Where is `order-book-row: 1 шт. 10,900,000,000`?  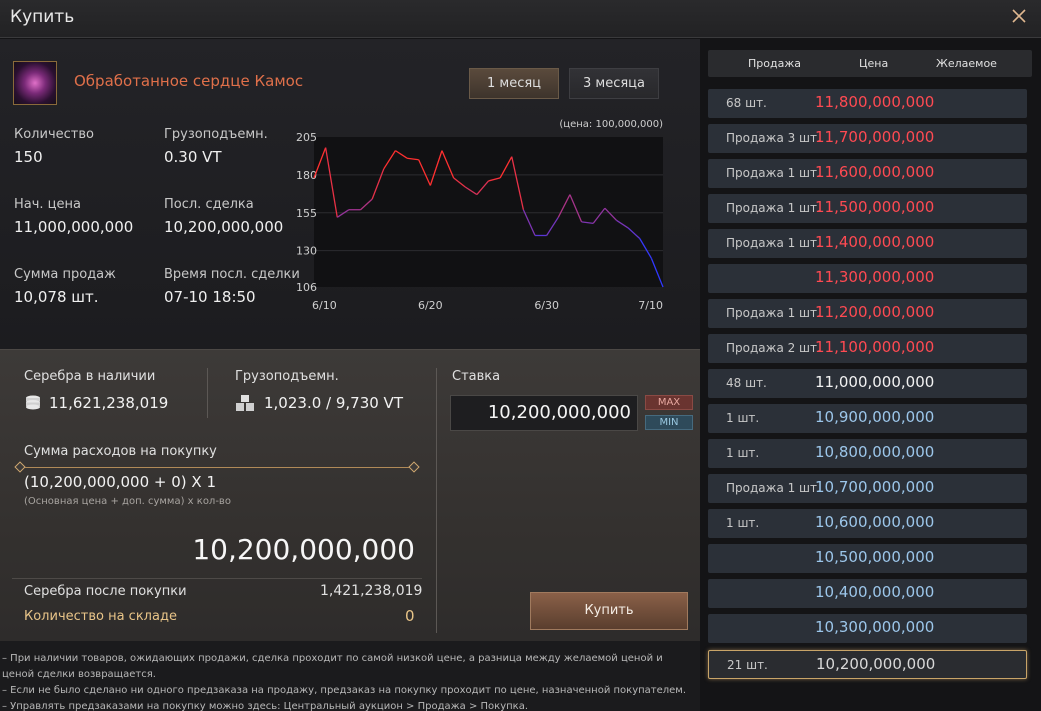
order-book-row: 1 шт. 10,900,000,000 is located at coordinates (867, 418).